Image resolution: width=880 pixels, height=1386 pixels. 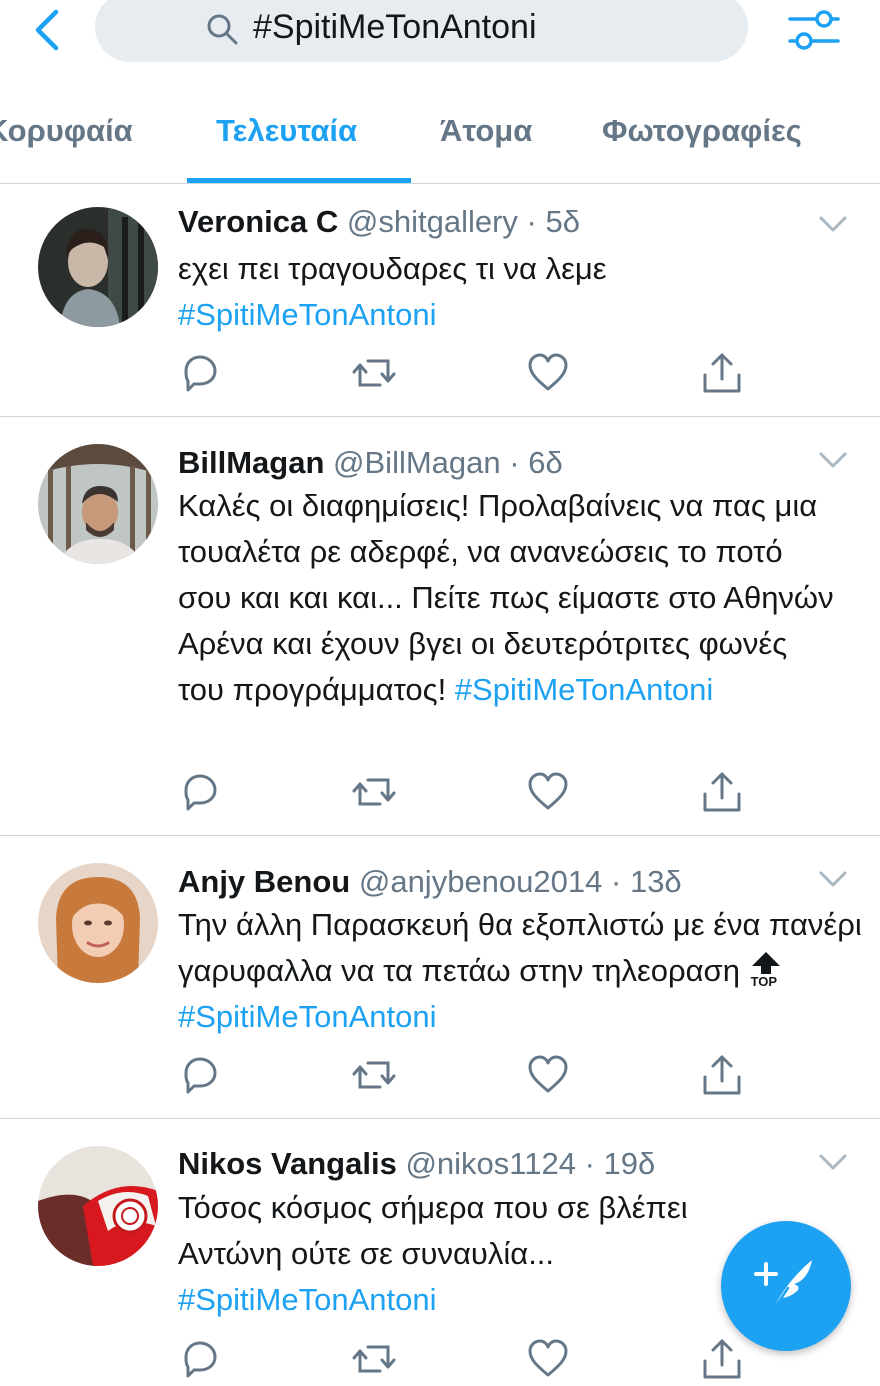 I want to click on compose-tweet-button, so click(x=786, y=1286).